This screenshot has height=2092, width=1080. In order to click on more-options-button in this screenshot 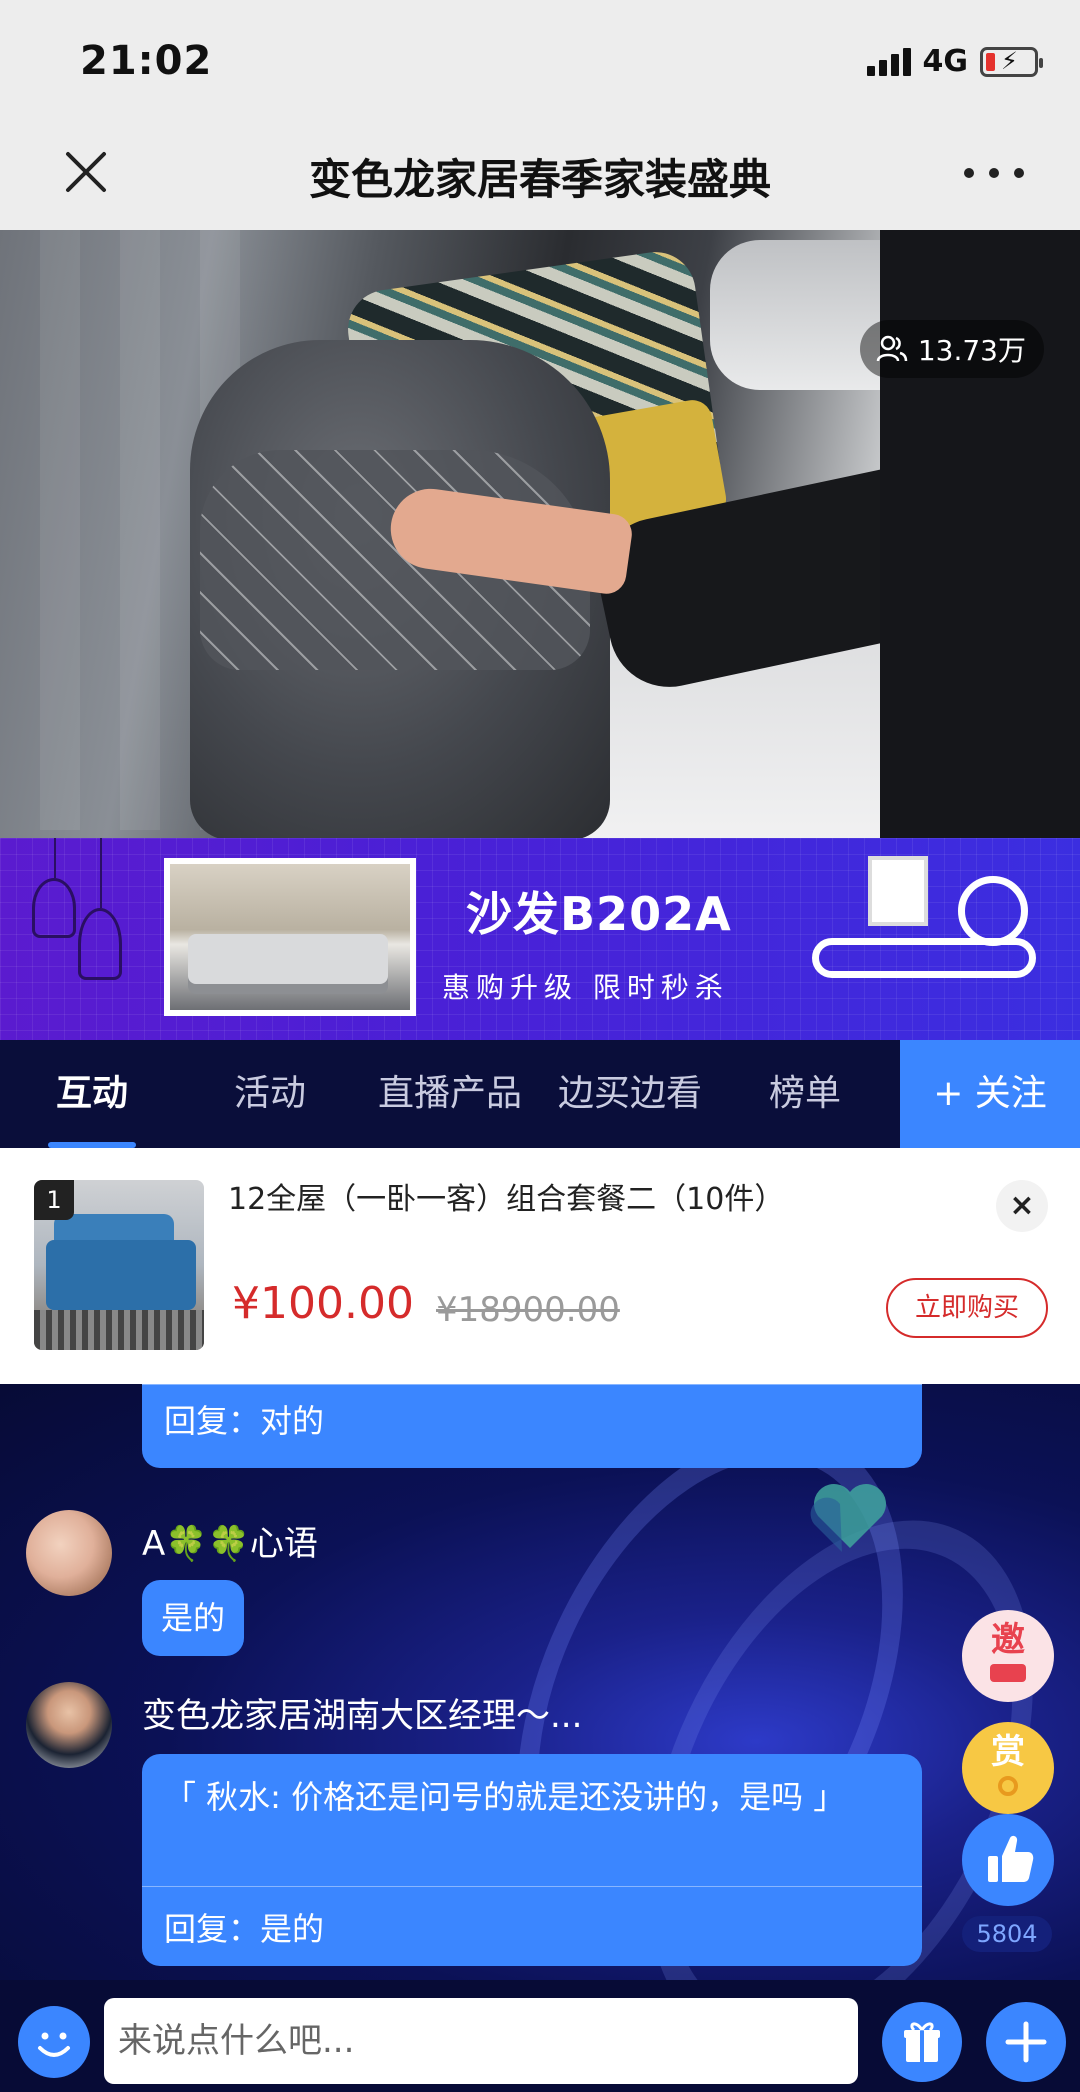, I will do `click(1026, 2042)`.